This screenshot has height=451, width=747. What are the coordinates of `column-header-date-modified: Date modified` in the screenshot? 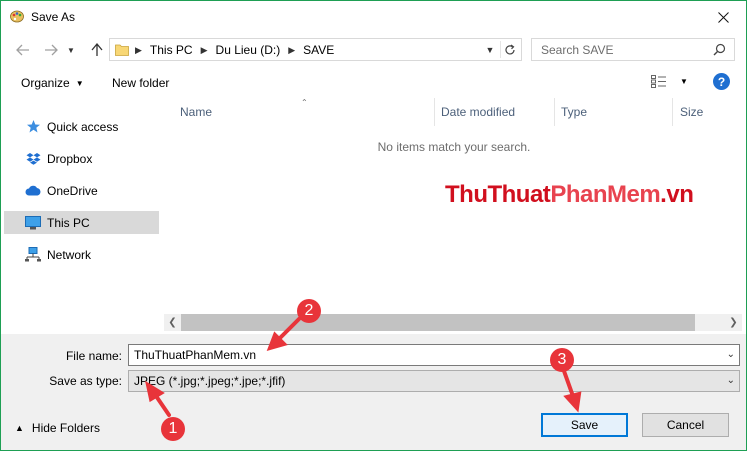 It's located at (478, 112).